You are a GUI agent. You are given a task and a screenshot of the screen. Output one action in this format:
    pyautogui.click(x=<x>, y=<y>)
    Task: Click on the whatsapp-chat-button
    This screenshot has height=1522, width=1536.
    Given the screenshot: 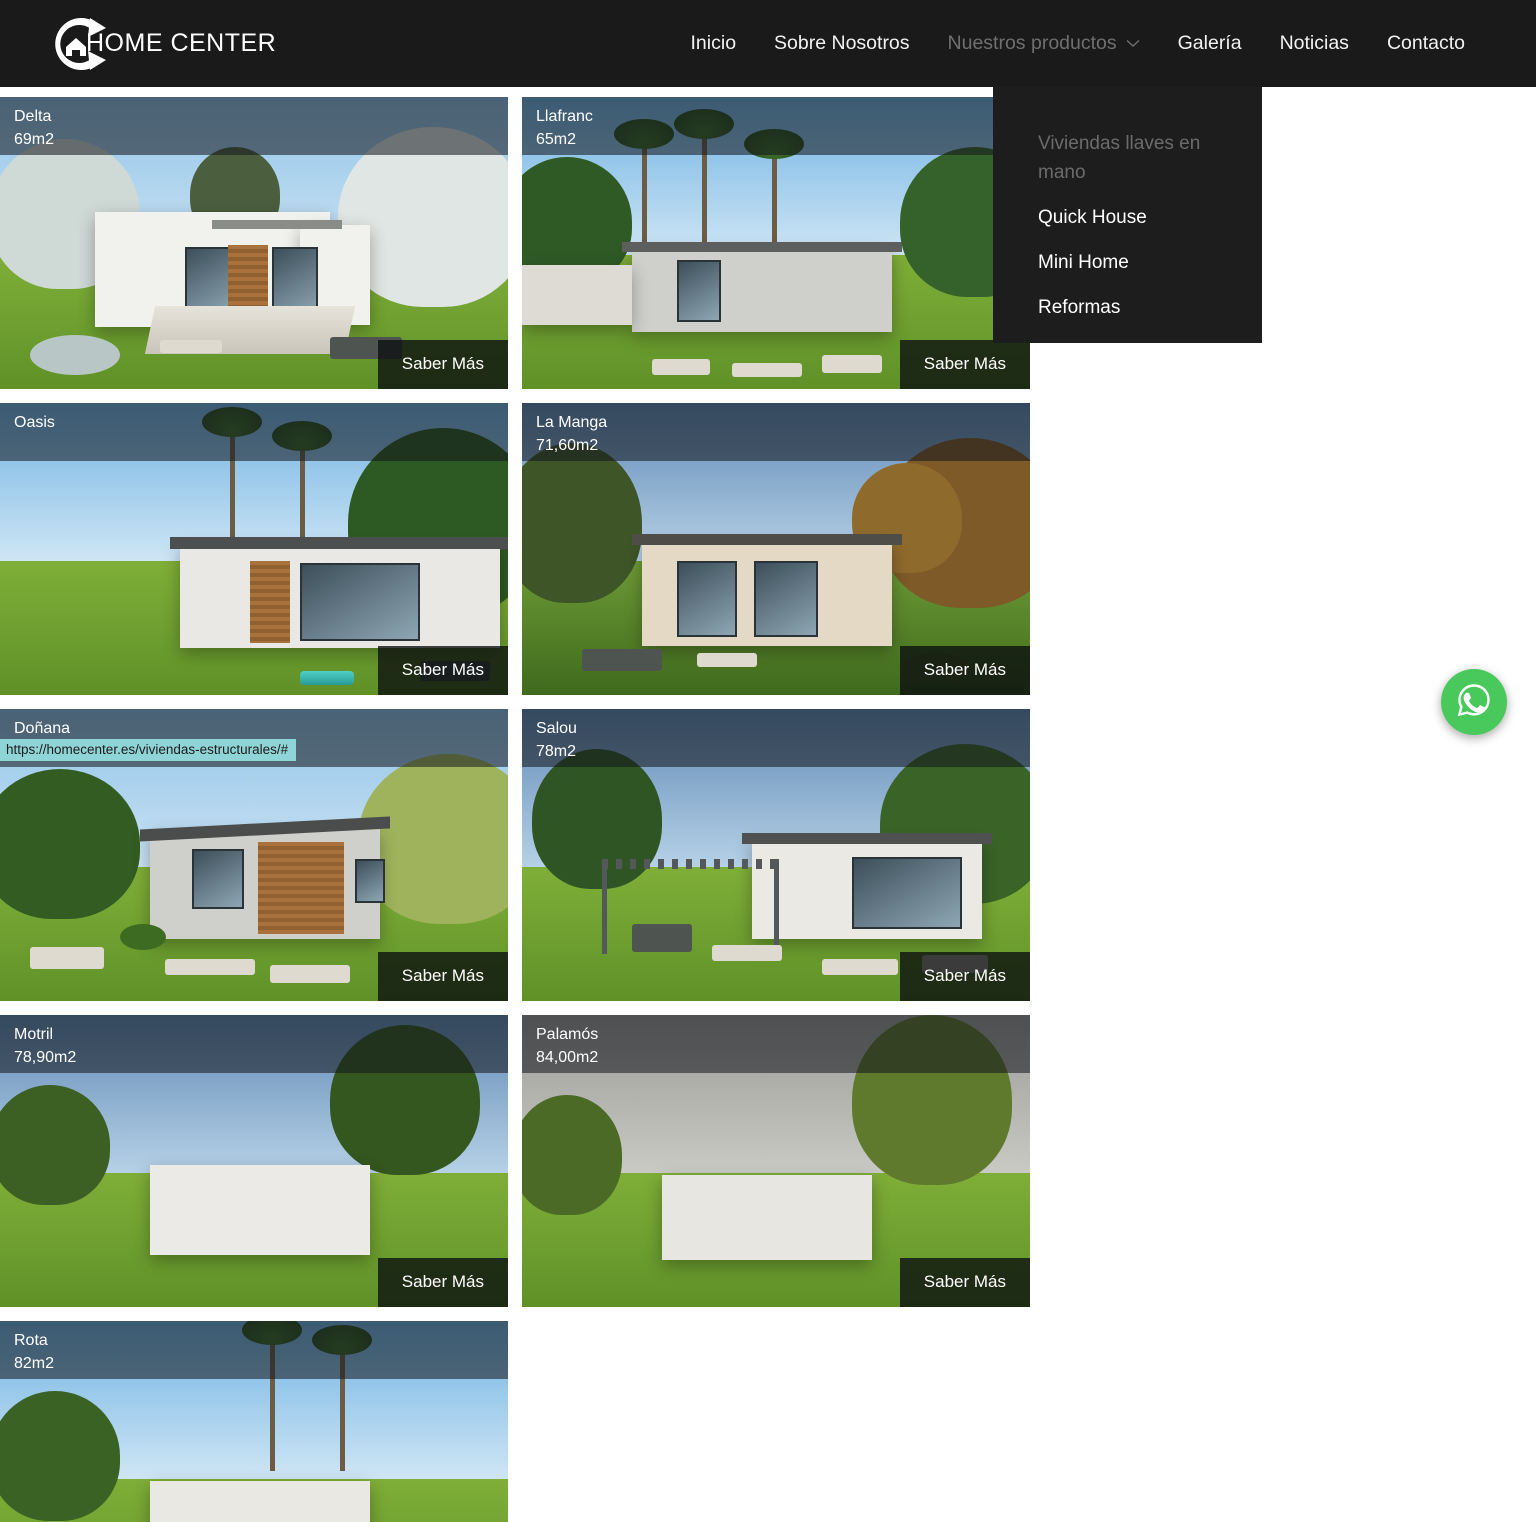 What is the action you would take?
    pyautogui.click(x=1474, y=702)
    